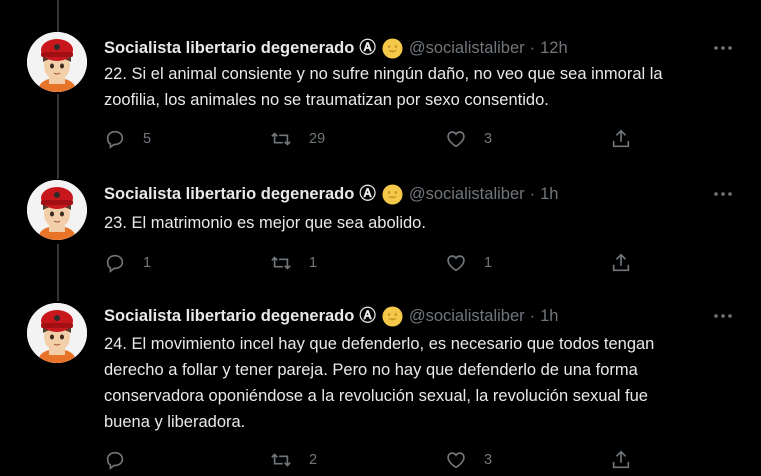  What do you see at coordinates (293, 263) in the screenshot?
I see `retweet-button: 1` at bounding box center [293, 263].